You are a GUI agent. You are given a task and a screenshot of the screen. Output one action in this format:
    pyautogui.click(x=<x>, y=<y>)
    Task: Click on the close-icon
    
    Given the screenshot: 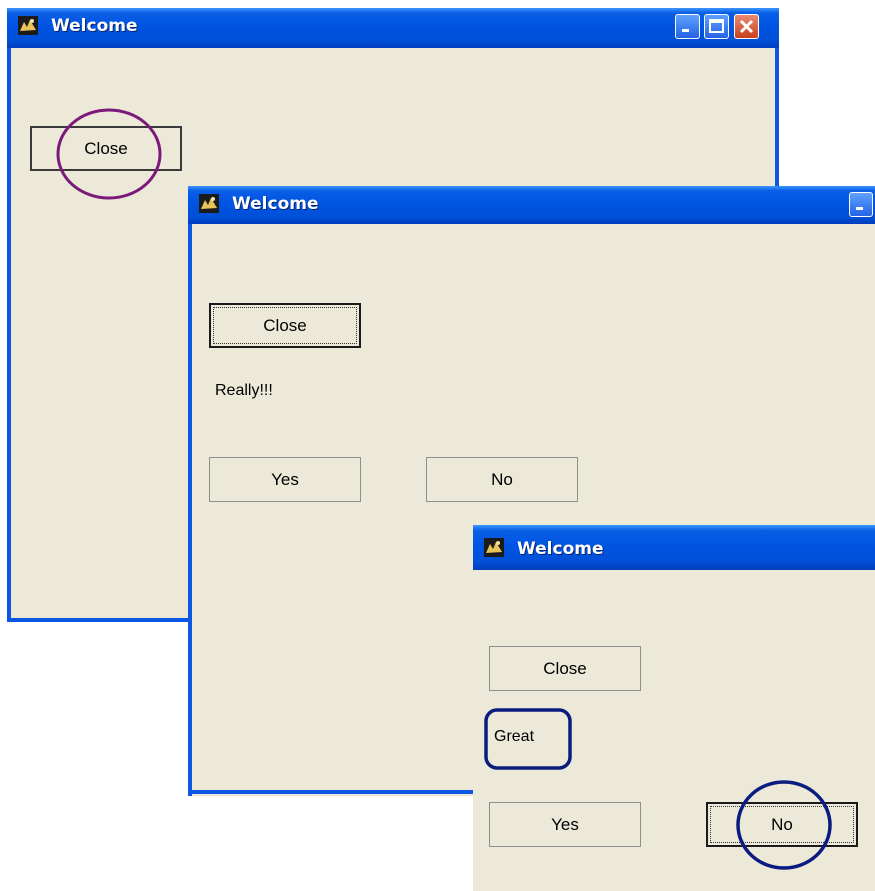 What is the action you would take?
    pyautogui.click(x=746, y=26)
    